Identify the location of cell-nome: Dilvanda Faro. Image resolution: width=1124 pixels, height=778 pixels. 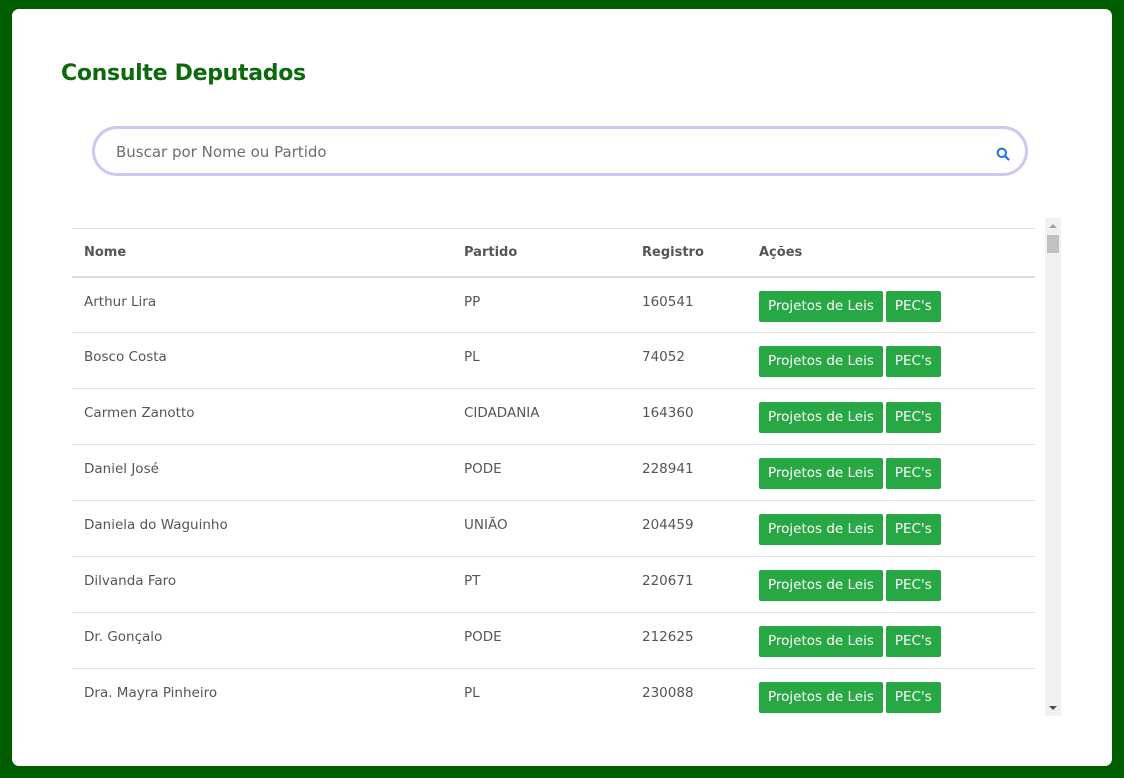
(262, 584).